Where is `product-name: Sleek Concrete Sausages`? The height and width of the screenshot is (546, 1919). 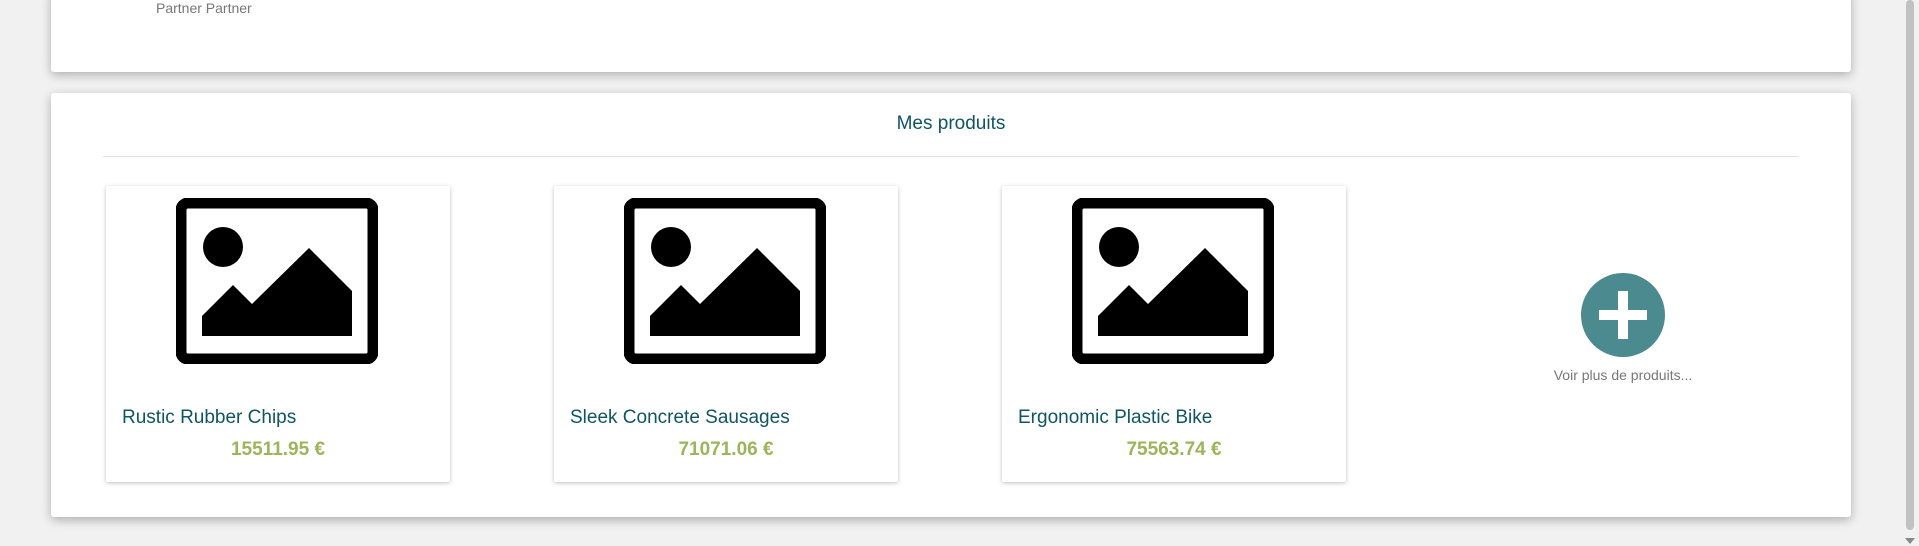 product-name: Sleek Concrete Sausages is located at coordinates (680, 417).